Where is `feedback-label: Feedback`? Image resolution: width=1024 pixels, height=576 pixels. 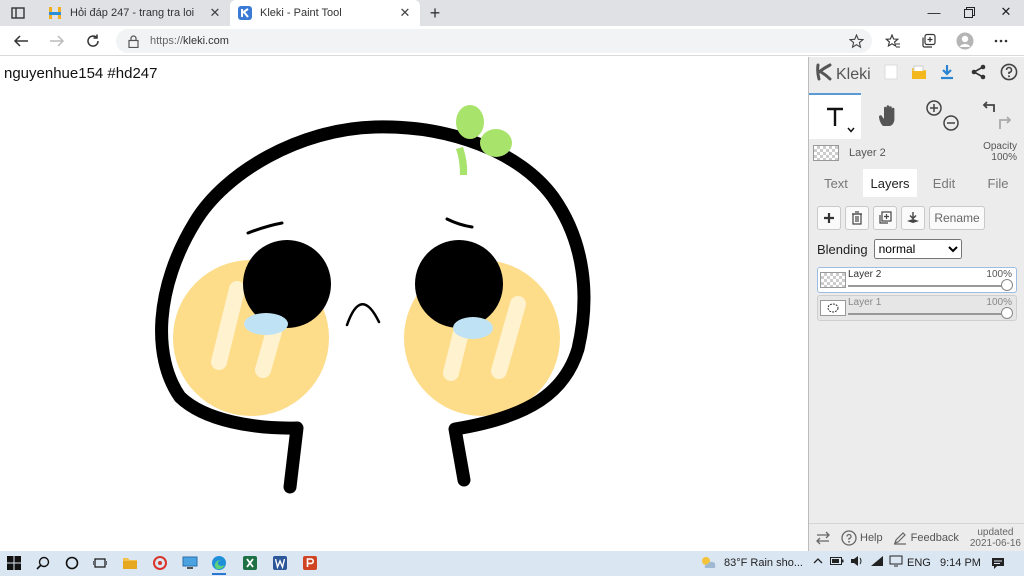 feedback-label: Feedback is located at coordinates (934, 537).